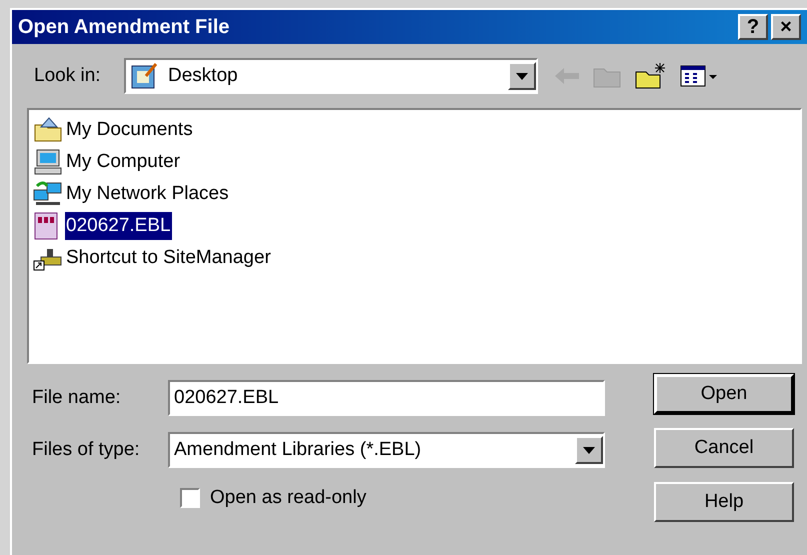  What do you see at coordinates (77, 398) in the screenshot?
I see `file-name-label: File name:` at bounding box center [77, 398].